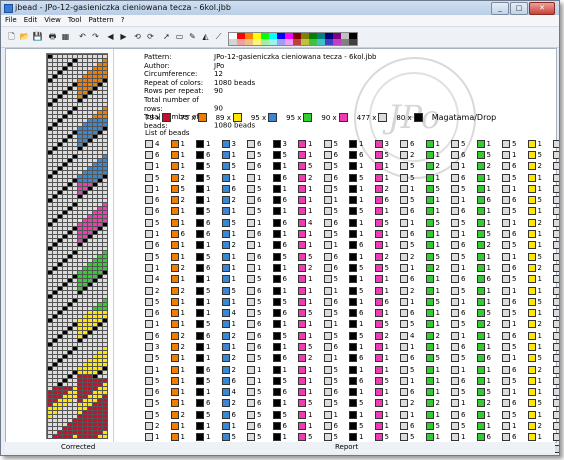  What do you see at coordinates (24, 36) in the screenshot?
I see `open-folder-icon: 📂` at bounding box center [24, 36].